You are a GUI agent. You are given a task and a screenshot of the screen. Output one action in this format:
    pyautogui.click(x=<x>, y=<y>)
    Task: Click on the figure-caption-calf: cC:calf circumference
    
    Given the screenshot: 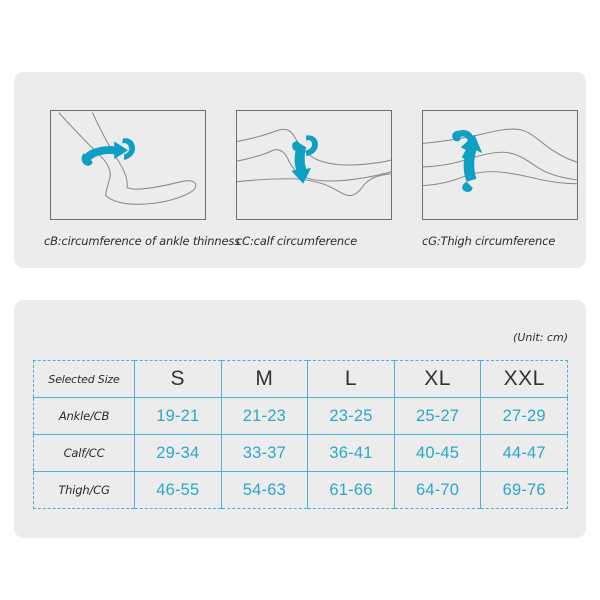 What is the action you would take?
    pyautogui.click(x=296, y=241)
    